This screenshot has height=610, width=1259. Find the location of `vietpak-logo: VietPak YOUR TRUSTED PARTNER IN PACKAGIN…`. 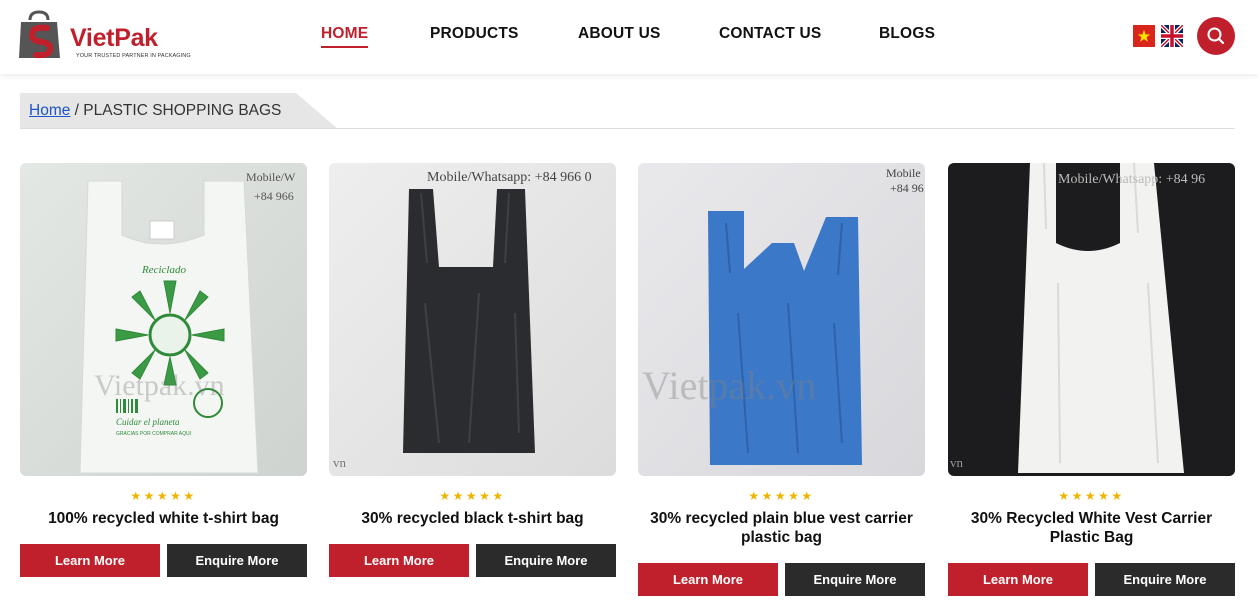

vietpak-logo: VietPak YOUR TRUSTED PARTNER IN PACKAGIN… is located at coordinates (104, 36).